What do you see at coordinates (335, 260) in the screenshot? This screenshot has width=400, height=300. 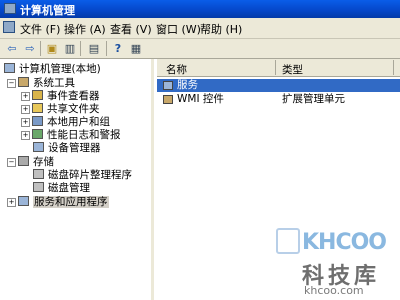 I see `watermark: KHCOO 科技库 khcoo.com` at bounding box center [335, 260].